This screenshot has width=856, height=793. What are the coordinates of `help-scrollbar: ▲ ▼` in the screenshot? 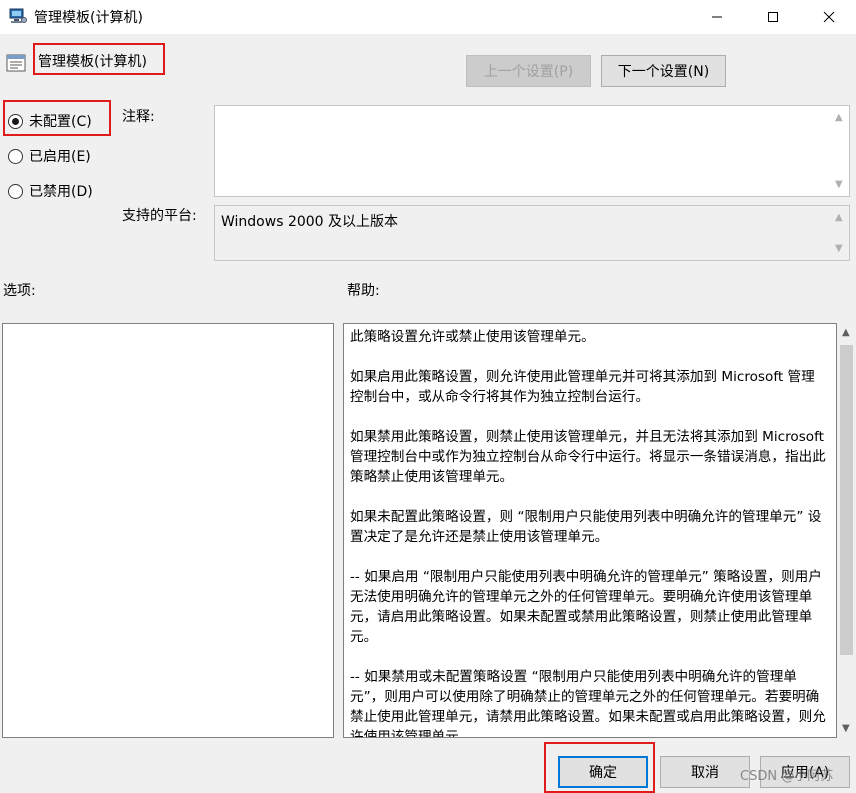 It's located at (846, 530).